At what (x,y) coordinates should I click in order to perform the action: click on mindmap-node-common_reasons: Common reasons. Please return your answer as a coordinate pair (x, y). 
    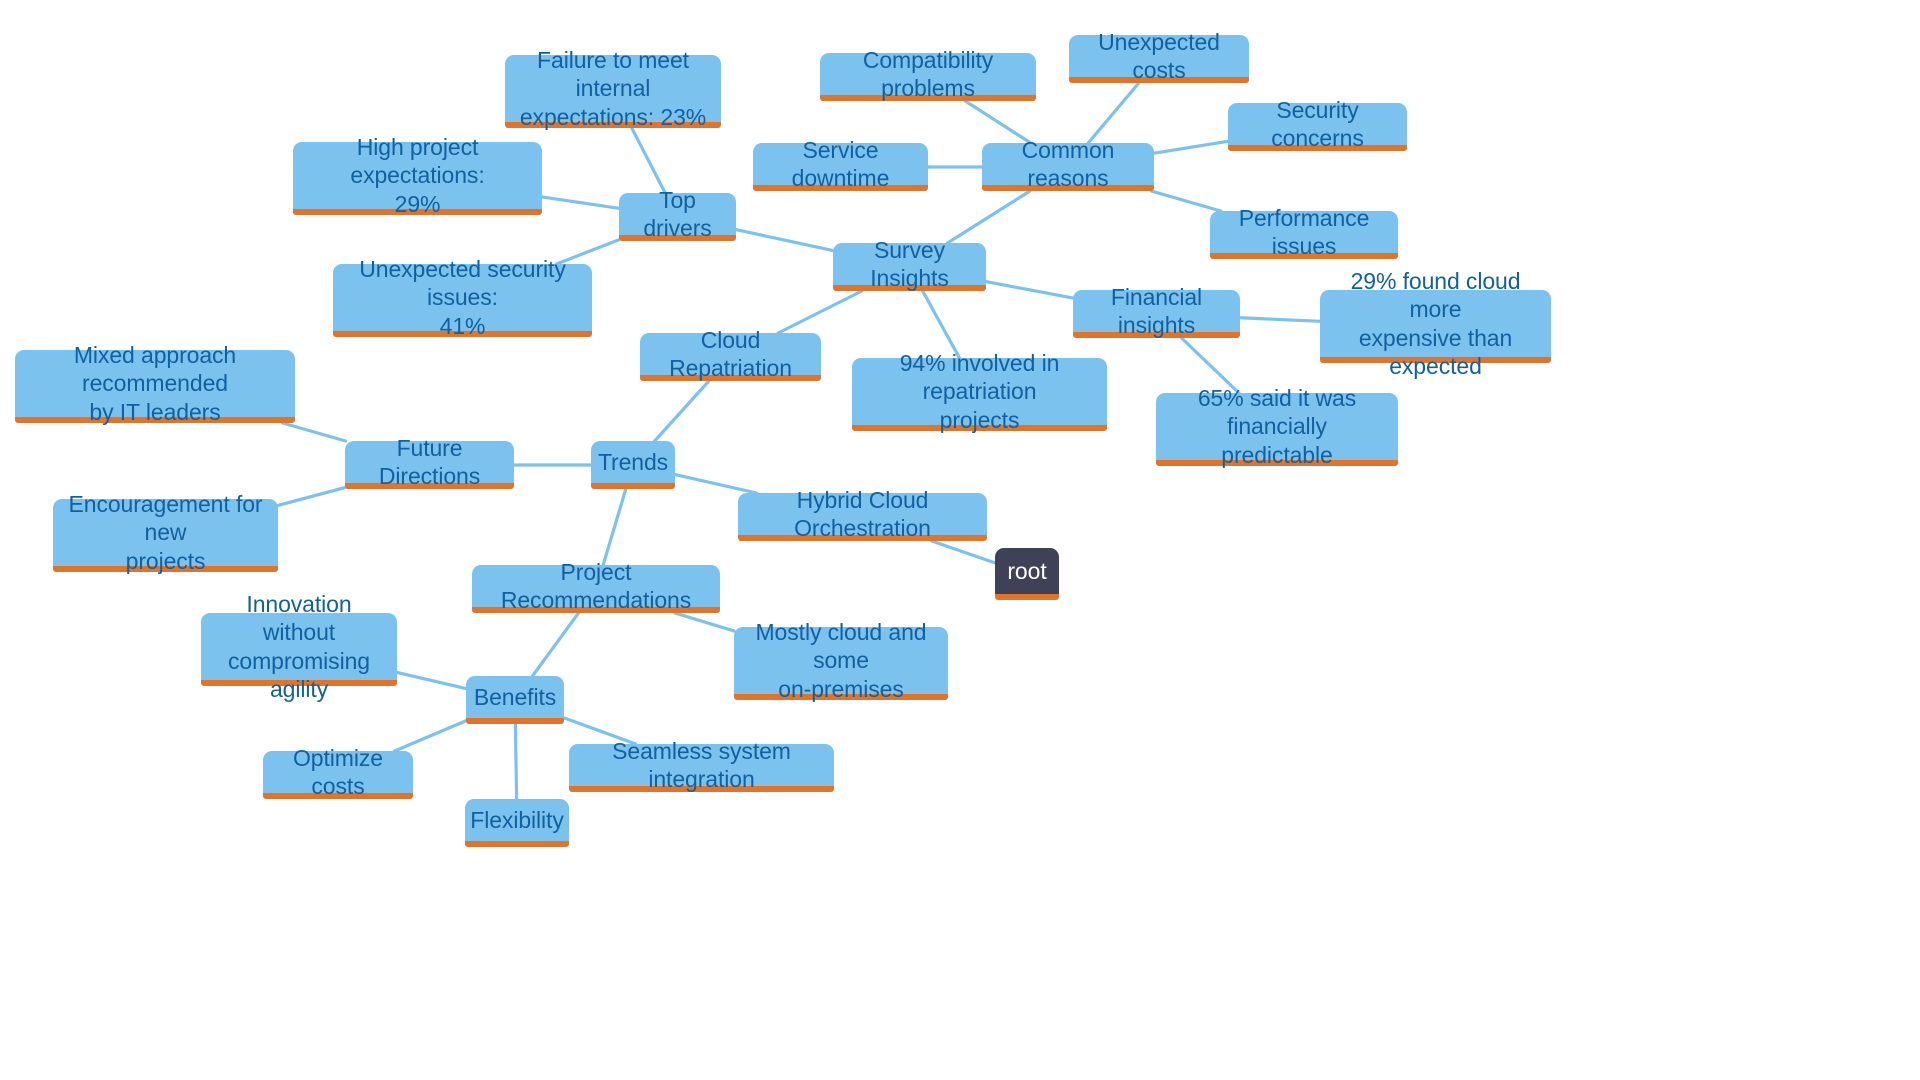
    Looking at the image, I should click on (1068, 164).